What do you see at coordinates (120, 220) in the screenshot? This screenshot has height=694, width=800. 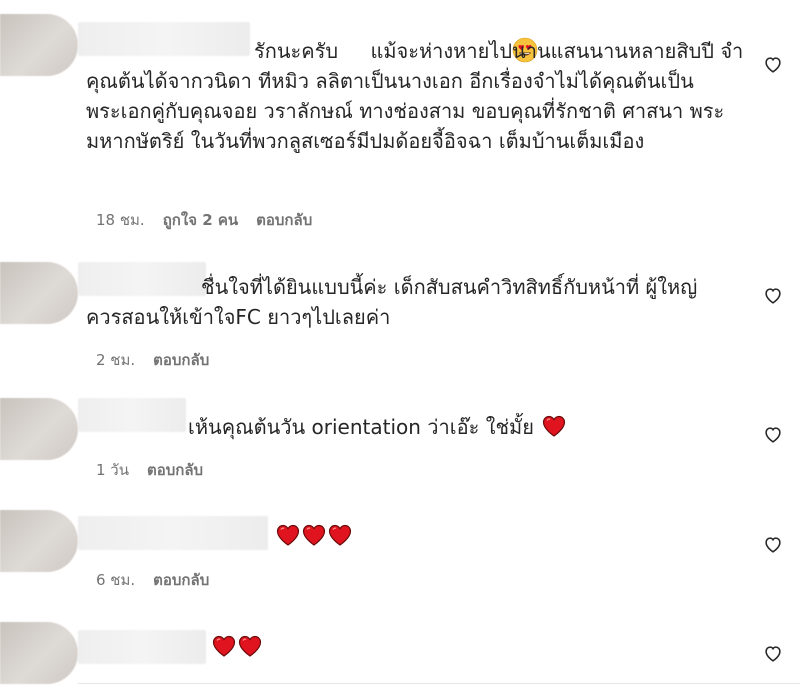 I see `timestamp: 18 ชม.` at bounding box center [120, 220].